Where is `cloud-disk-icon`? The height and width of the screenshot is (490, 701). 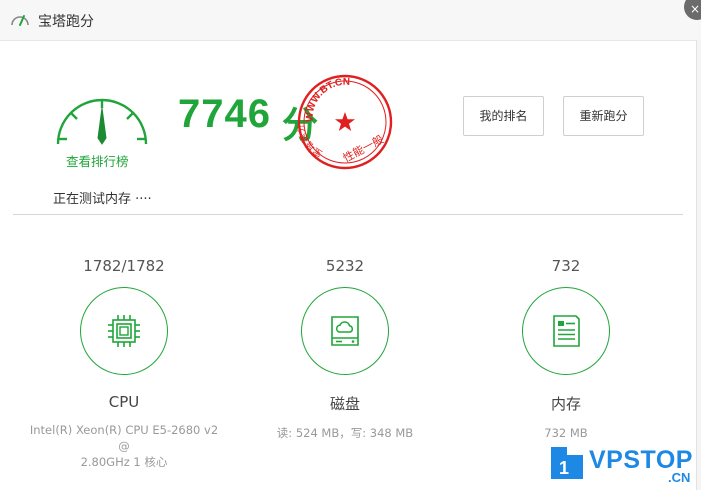 cloud-disk-icon is located at coordinates (345, 331).